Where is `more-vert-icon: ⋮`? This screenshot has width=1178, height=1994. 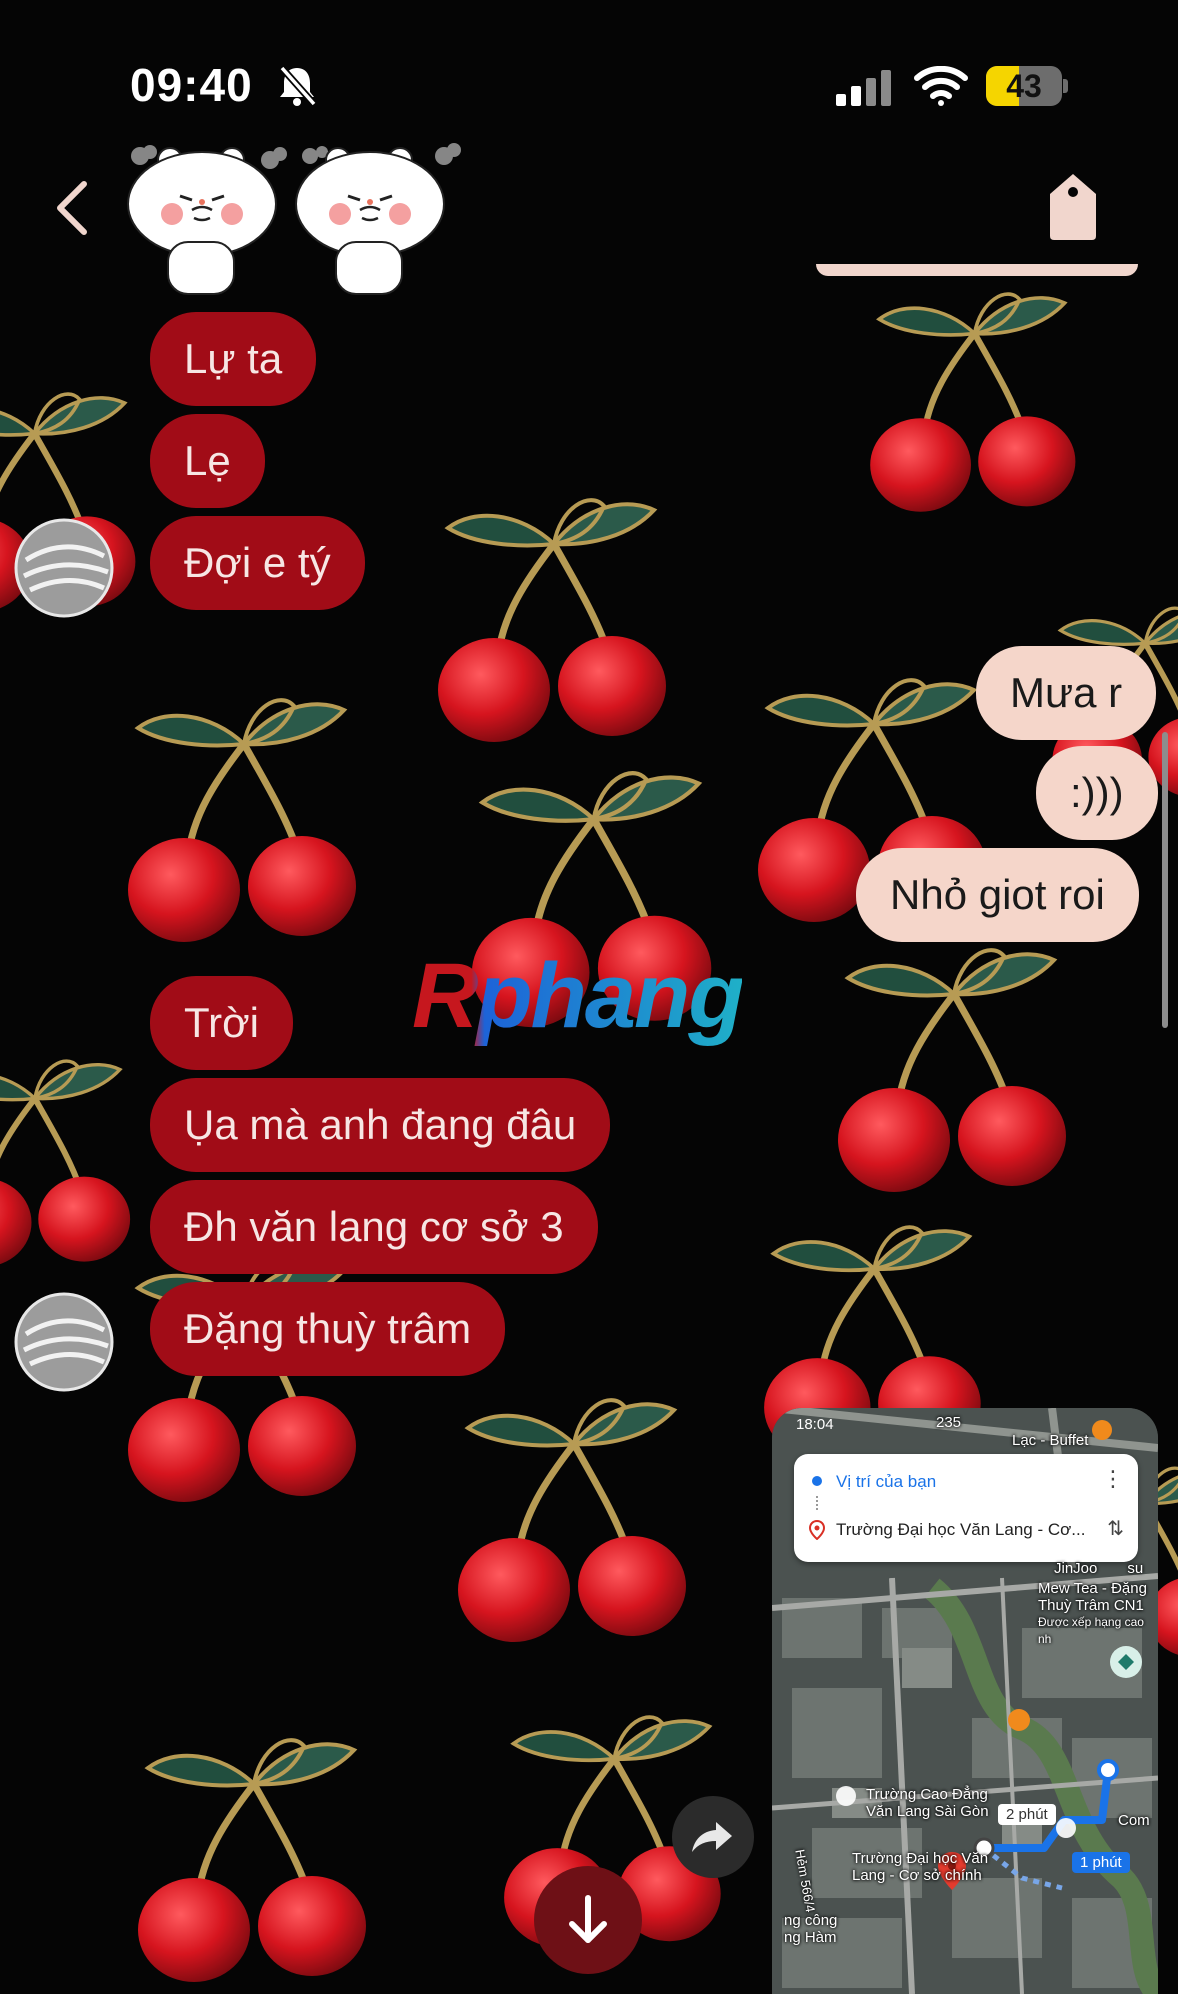
more-vert-icon: ⋮ is located at coordinates (1113, 1479).